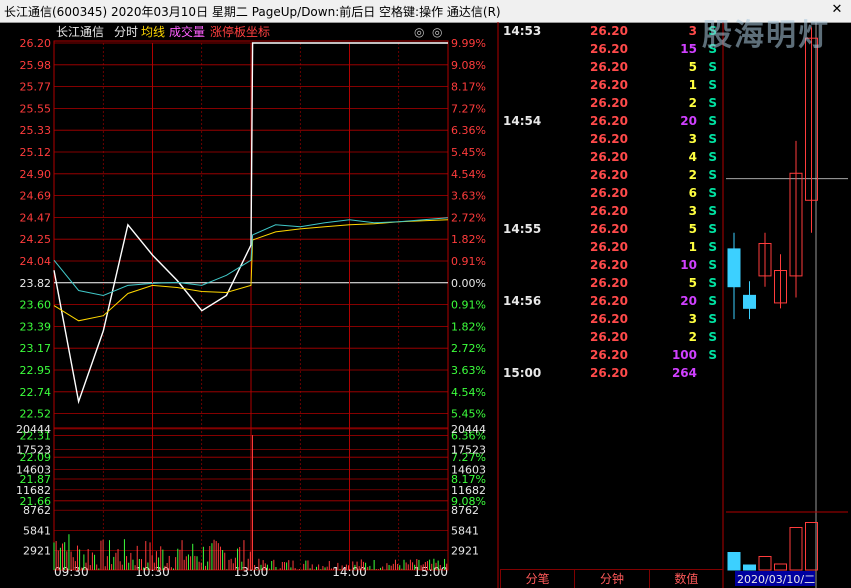 Image resolution: width=851 pixels, height=588 pixels. Describe the element at coordinates (611, 85) in the screenshot. I see `tick-row: 26.20 1 S` at that location.